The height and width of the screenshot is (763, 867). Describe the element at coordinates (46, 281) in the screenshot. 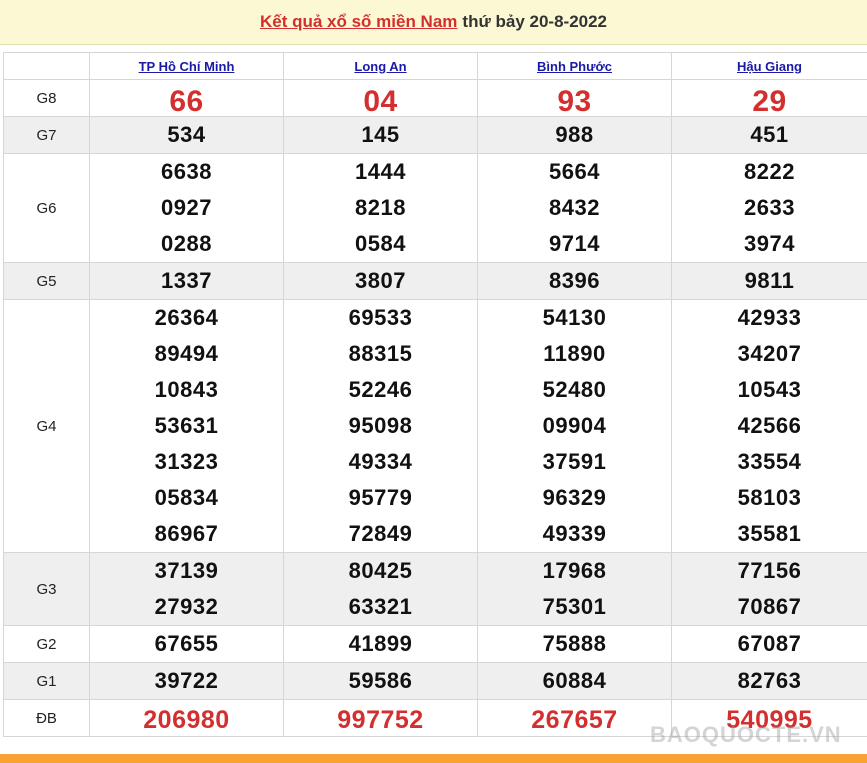

I see `prize-label: G5` at that location.